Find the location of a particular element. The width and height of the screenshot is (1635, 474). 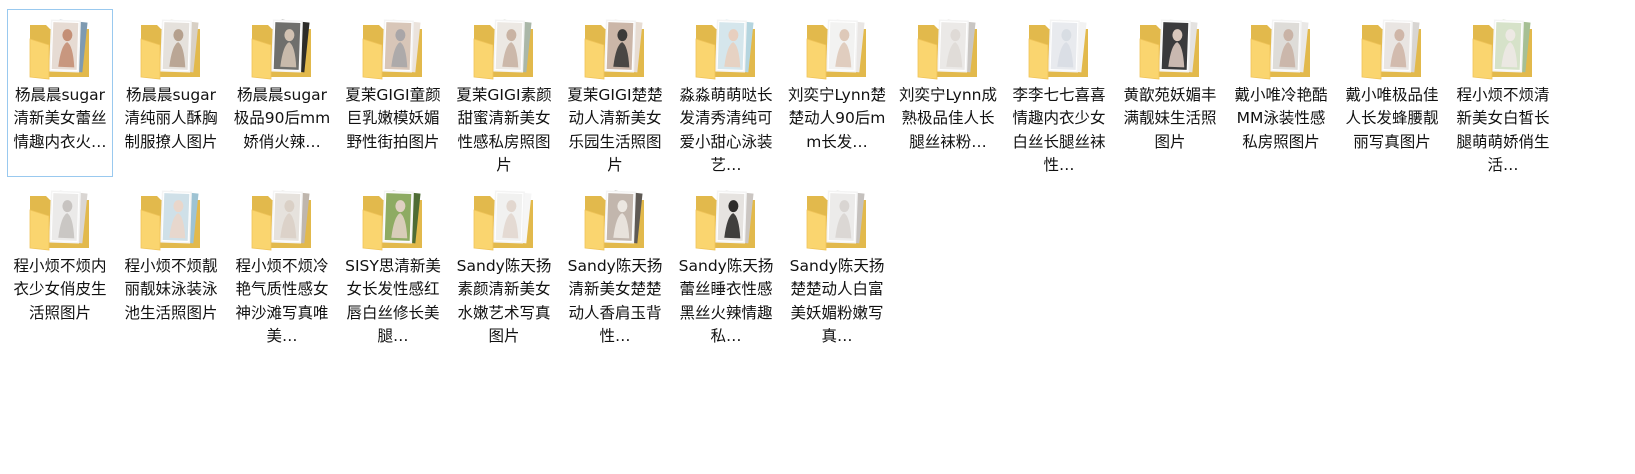

folder-name: 程小烦不烦内衣少女俏皮生活照图片 is located at coordinates (60, 289).